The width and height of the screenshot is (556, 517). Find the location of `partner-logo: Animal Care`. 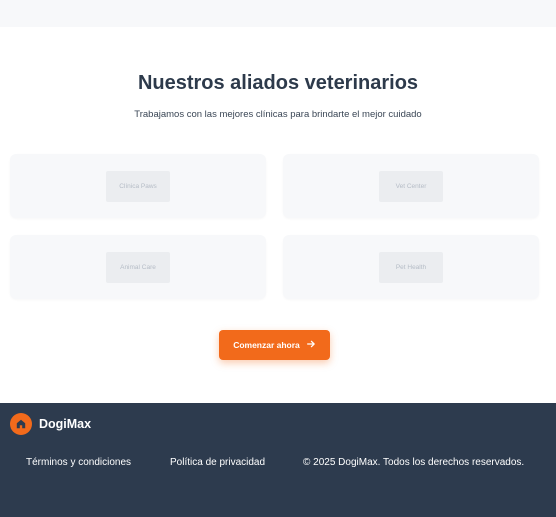

partner-logo: Animal Care is located at coordinates (138, 267).